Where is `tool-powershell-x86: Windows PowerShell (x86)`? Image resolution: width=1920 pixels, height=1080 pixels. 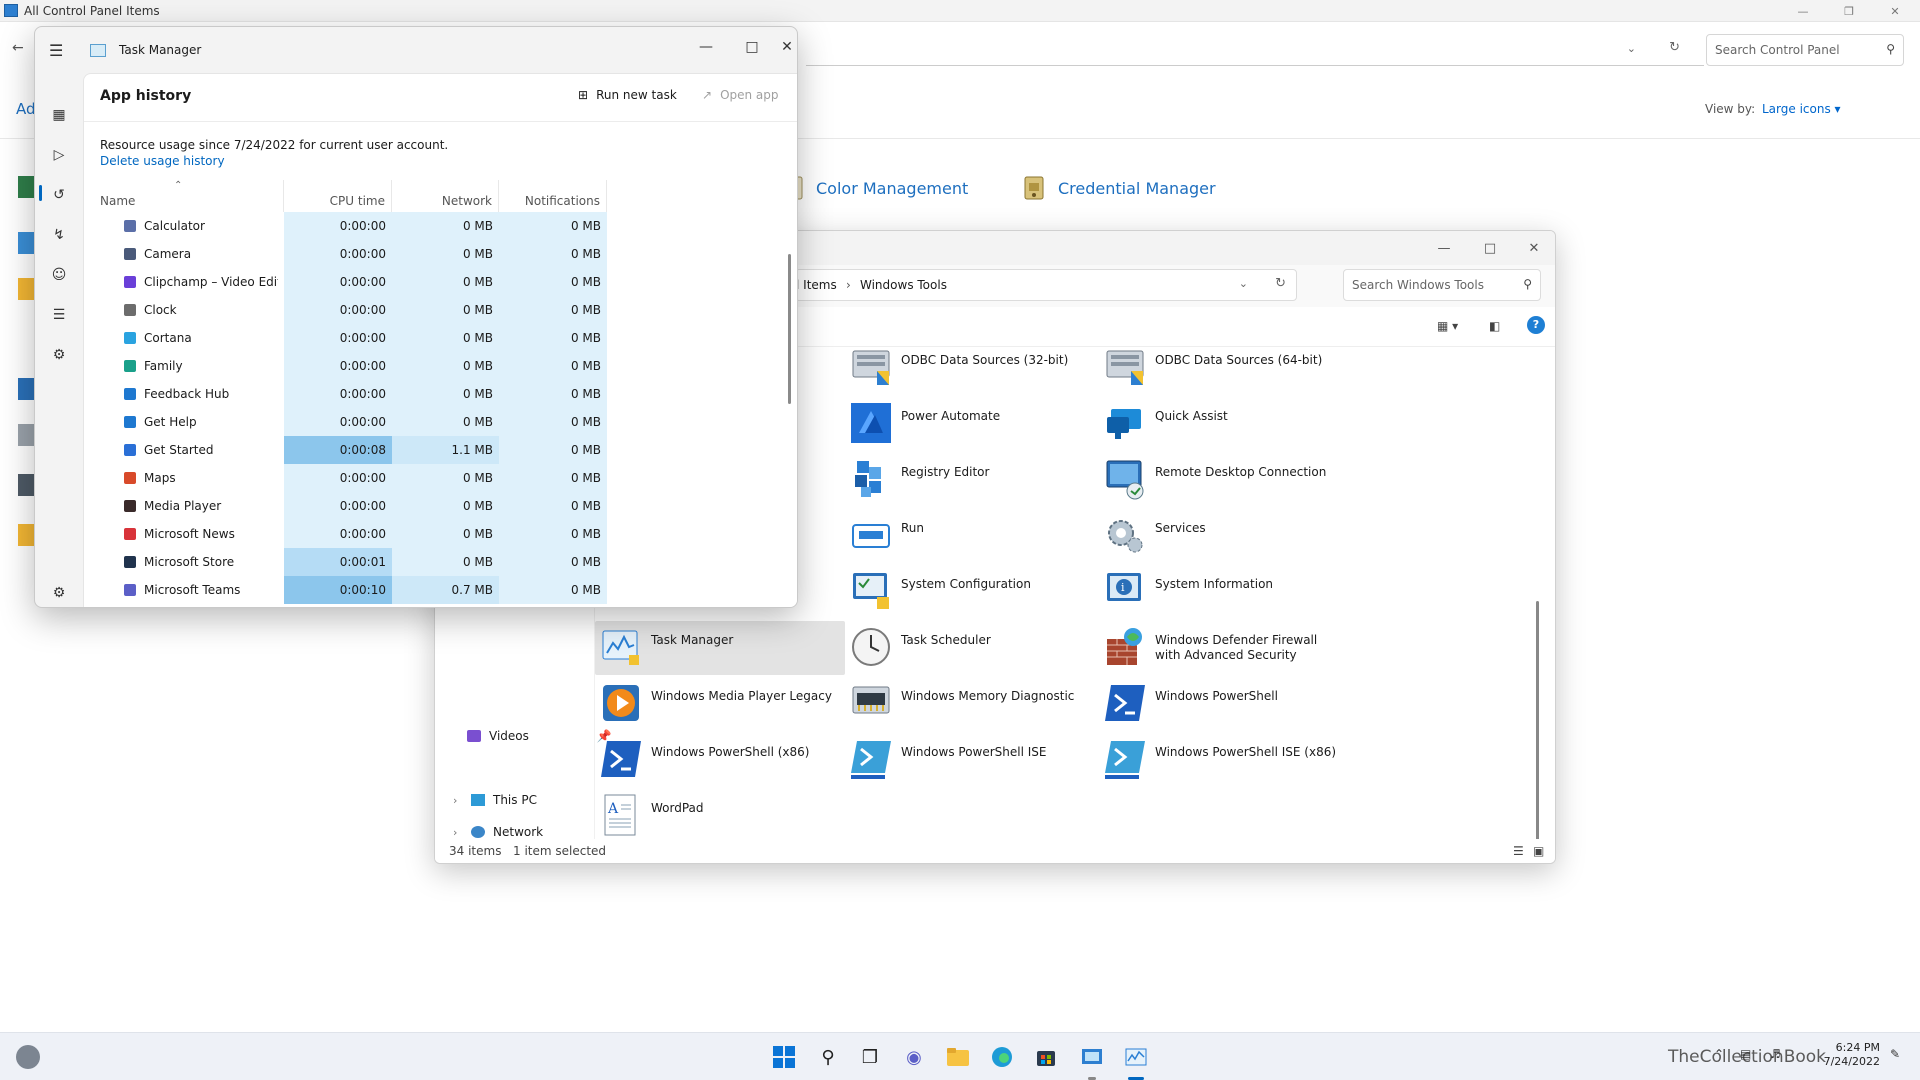
tool-powershell-x86: Windows PowerShell (x86) is located at coordinates (720, 760).